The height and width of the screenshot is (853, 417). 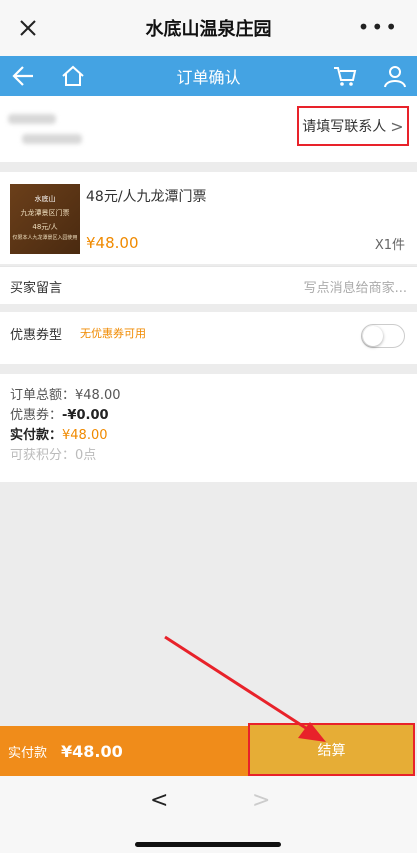 I want to click on chevron-right-icon: >, so click(x=397, y=126).